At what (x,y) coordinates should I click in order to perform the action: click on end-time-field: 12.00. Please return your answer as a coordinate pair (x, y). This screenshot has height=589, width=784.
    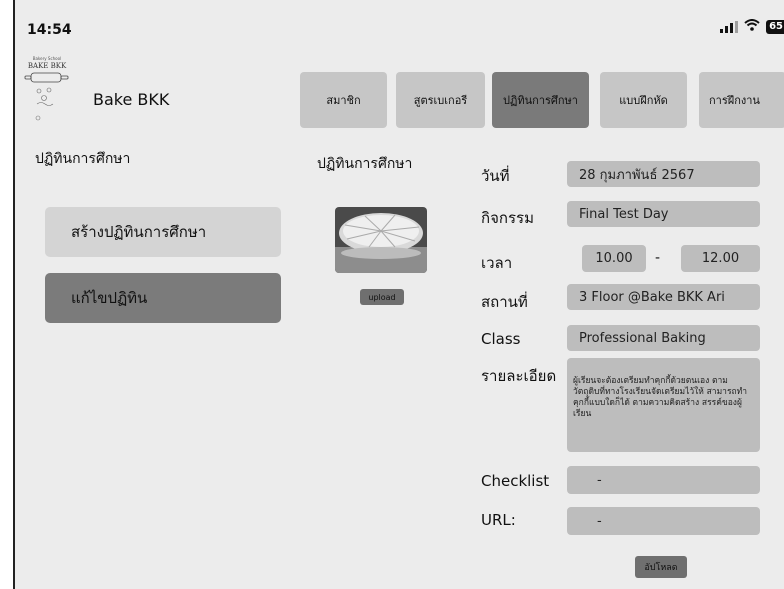
    Looking at the image, I should click on (720, 258).